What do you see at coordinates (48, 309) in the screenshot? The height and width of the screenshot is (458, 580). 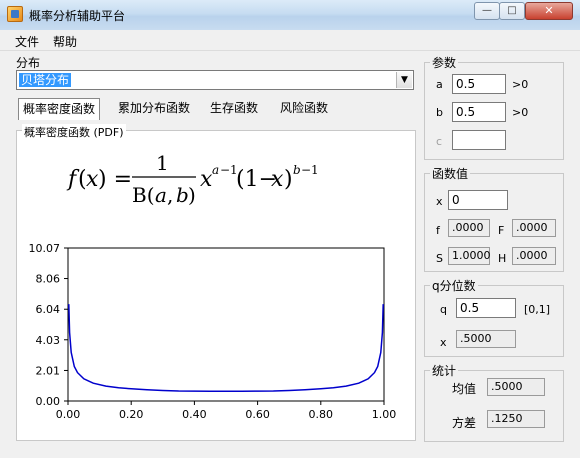 I see `y-tick-label: 6.04` at bounding box center [48, 309].